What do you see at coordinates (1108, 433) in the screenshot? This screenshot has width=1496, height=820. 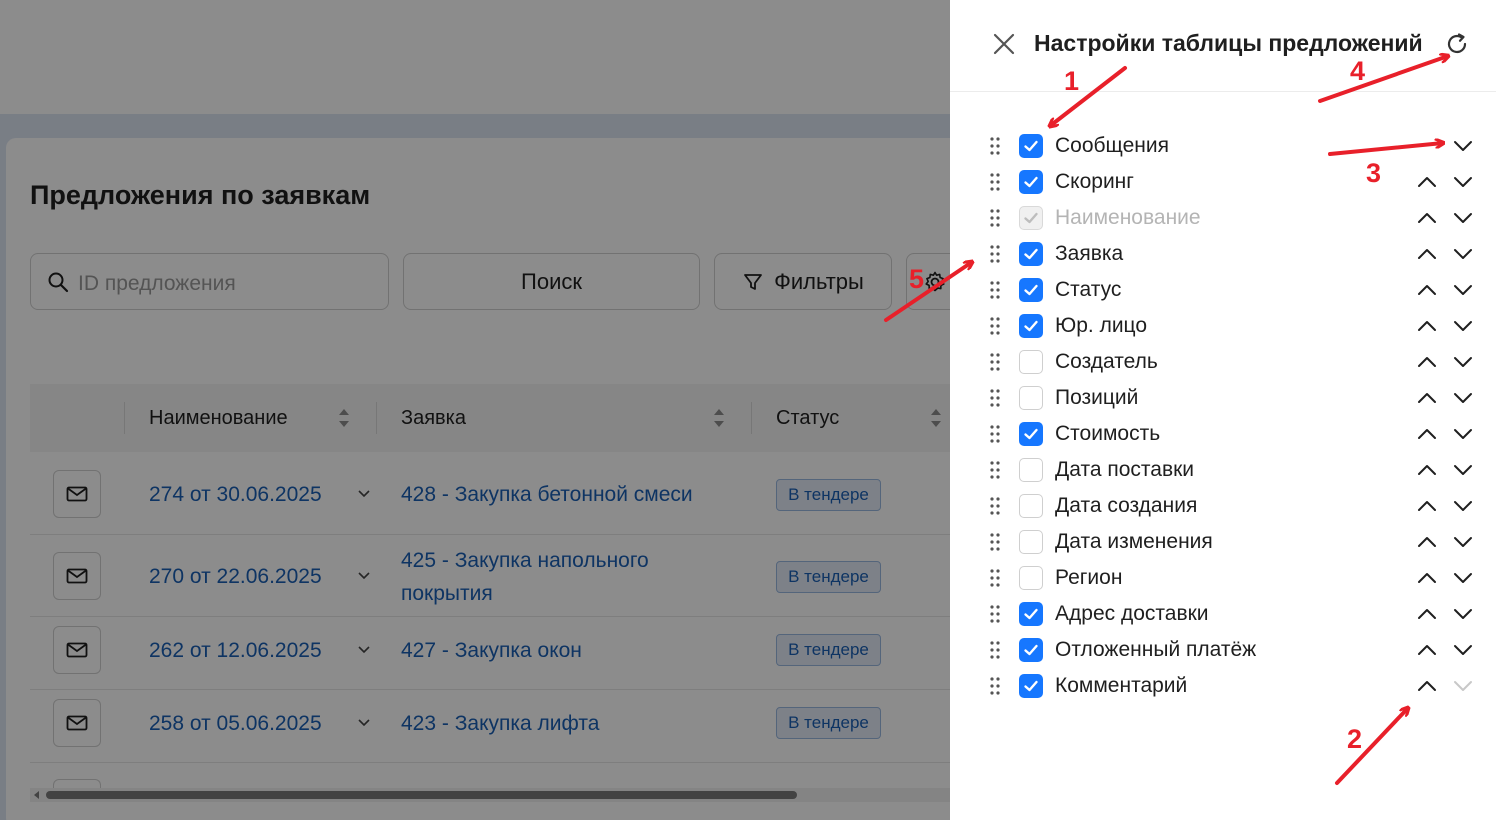 I see `column-setting-label: Стоимость` at bounding box center [1108, 433].